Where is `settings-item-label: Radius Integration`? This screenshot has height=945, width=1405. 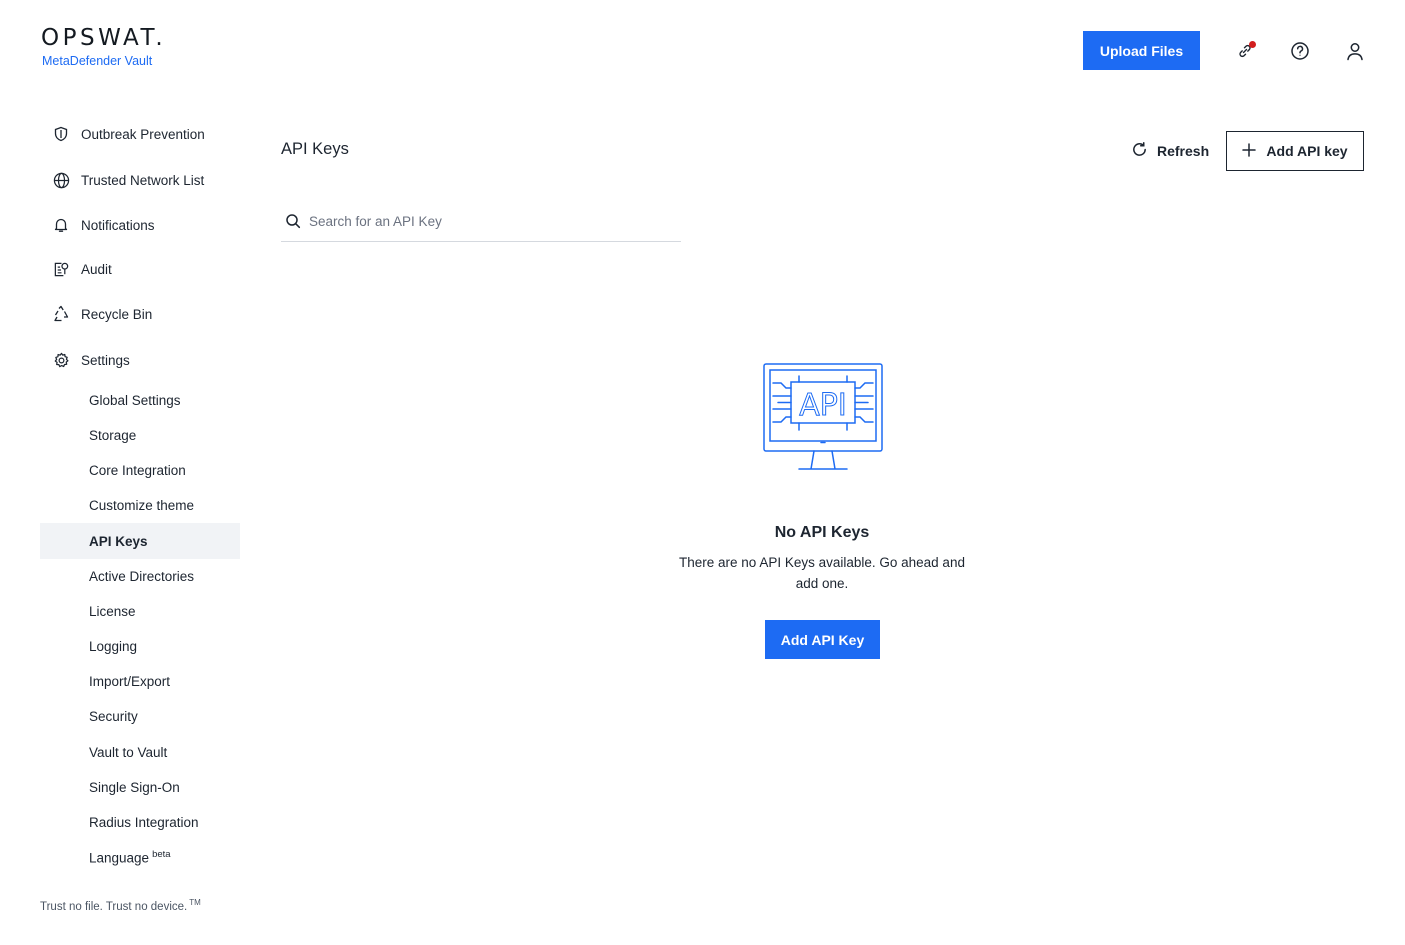 settings-item-label: Radius Integration is located at coordinates (144, 822).